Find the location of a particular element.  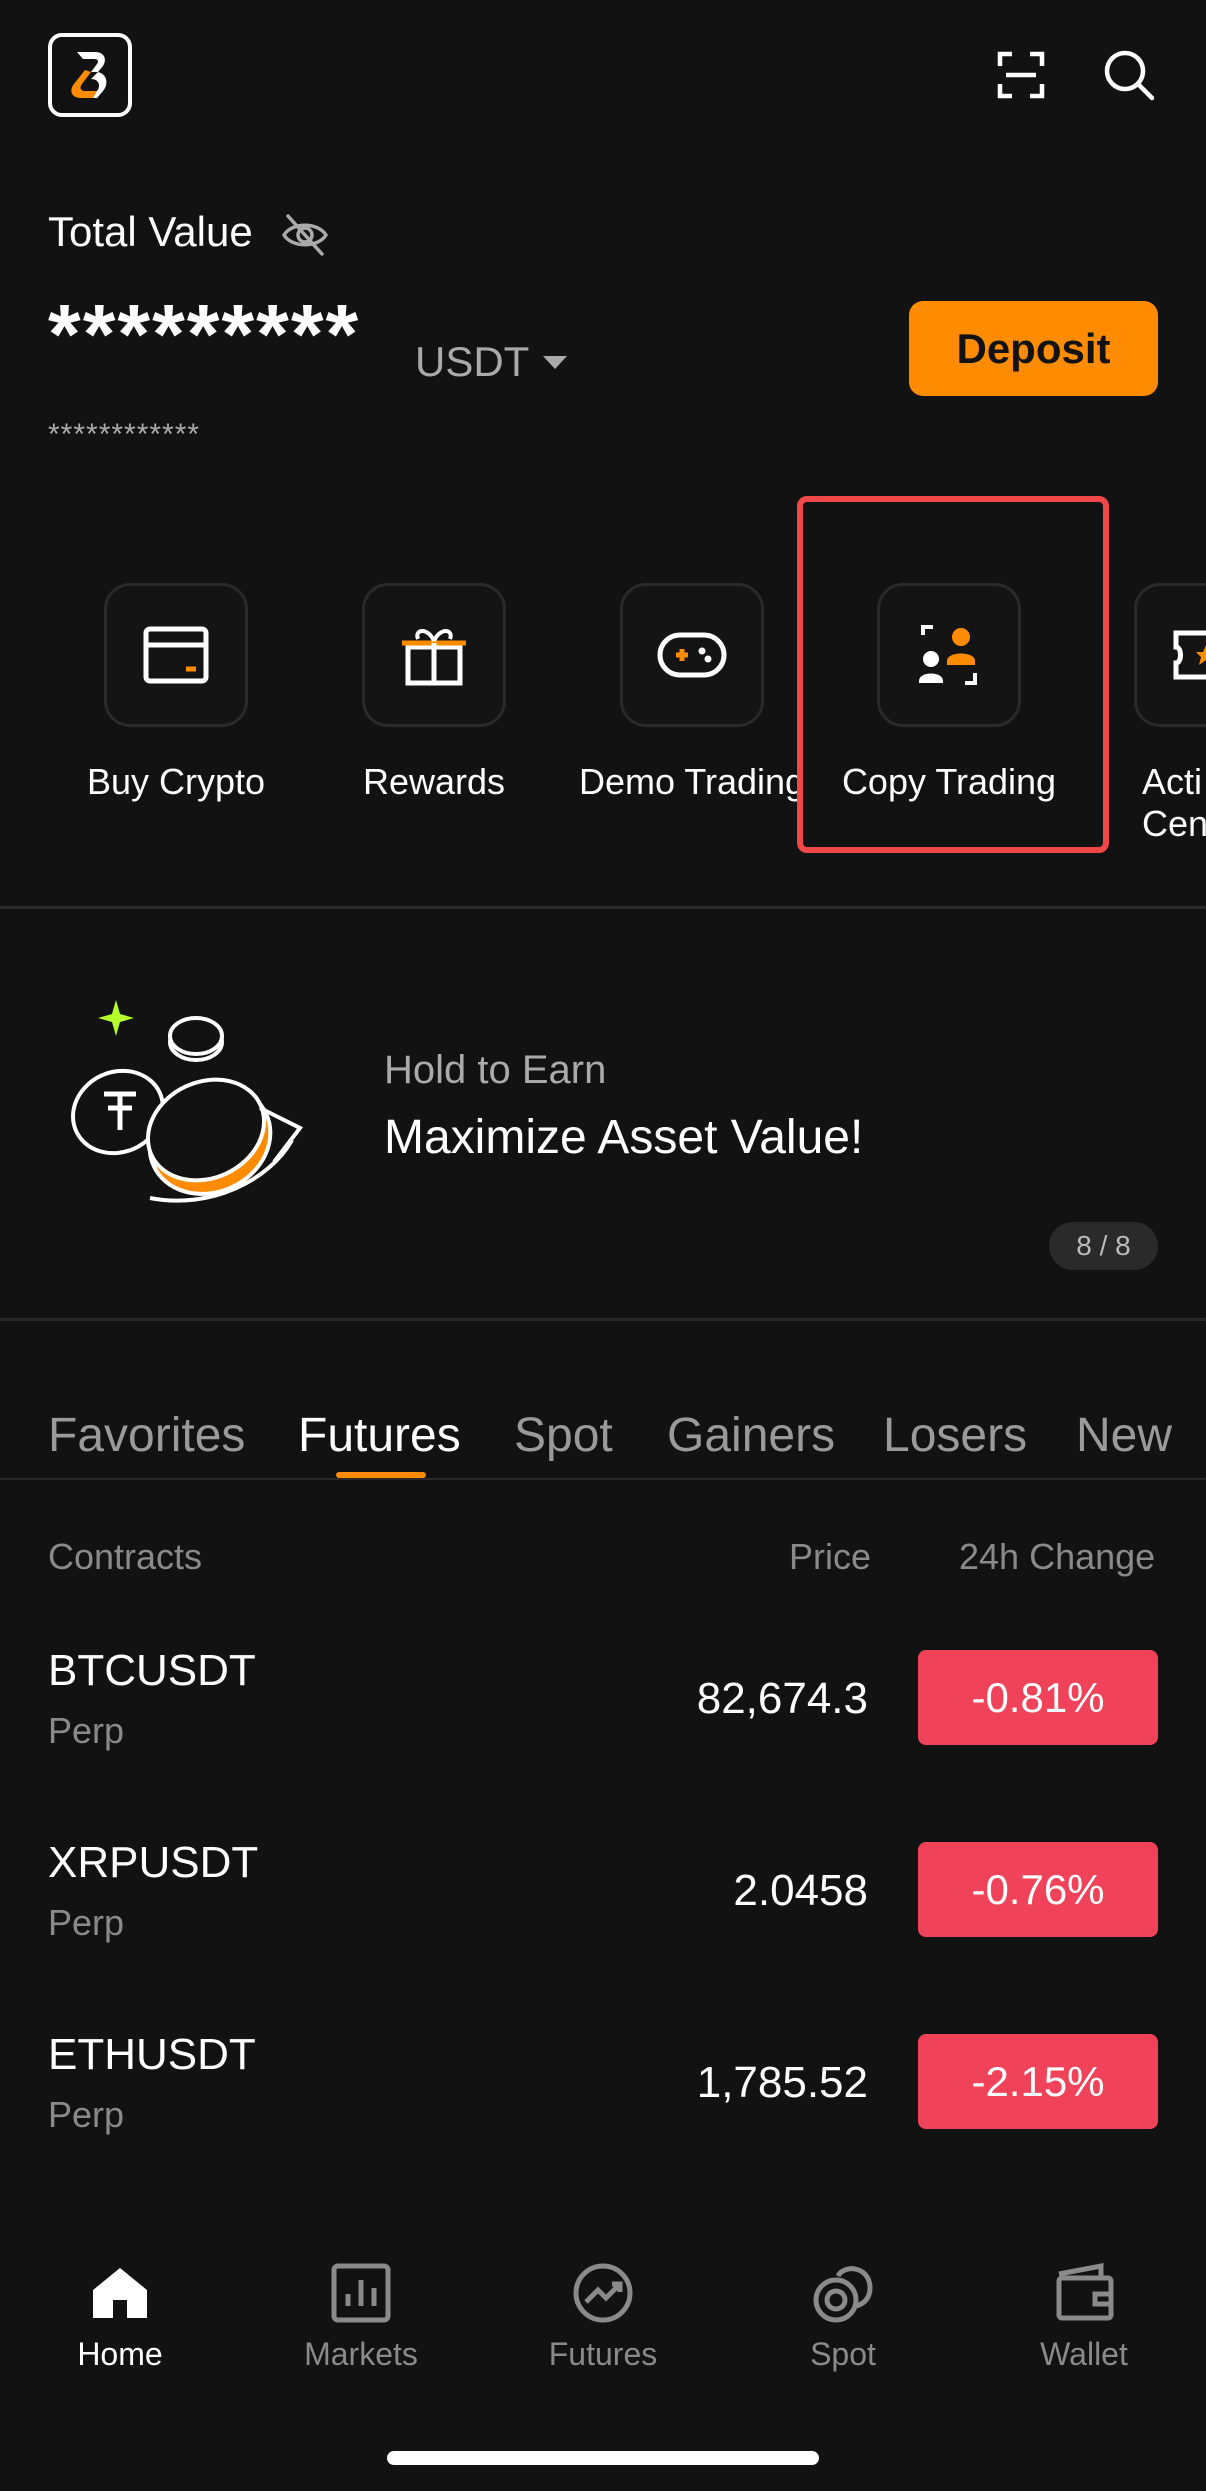

quick-action-label: Buy Crypto is located at coordinates (176, 781).